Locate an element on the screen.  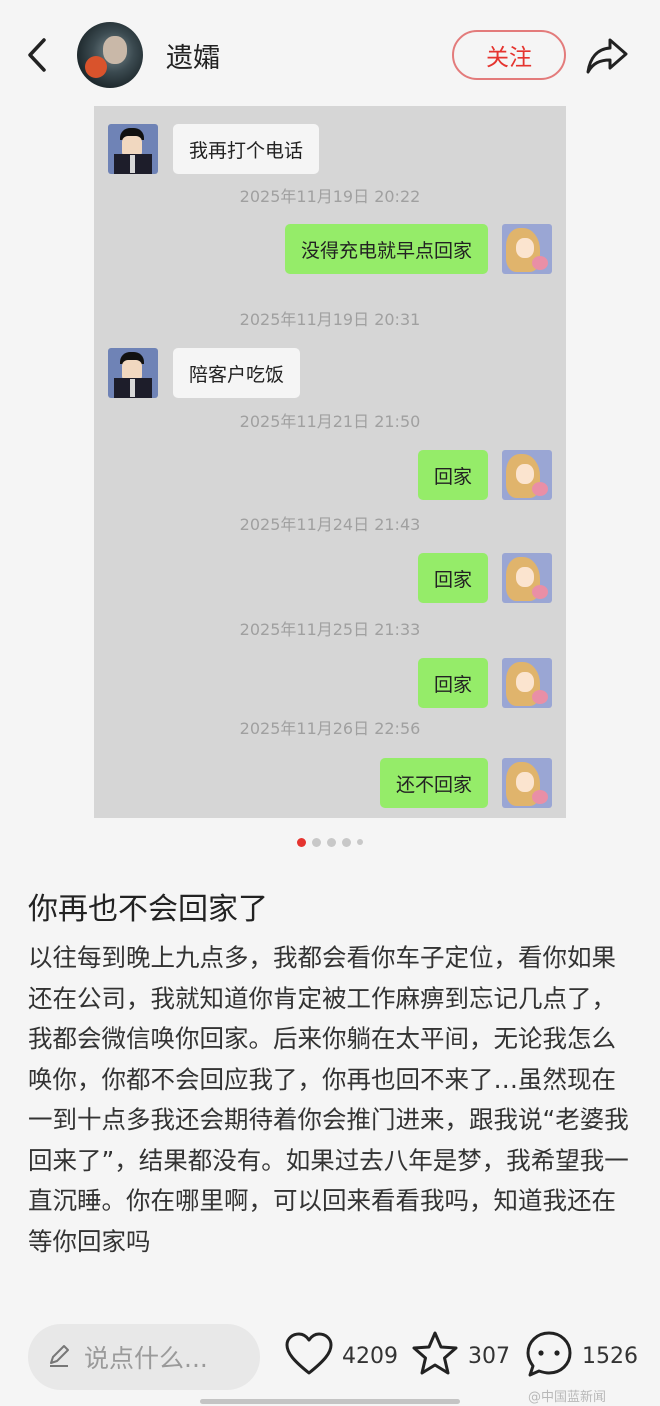
author-name: 遗孀 is located at coordinates (193, 55).